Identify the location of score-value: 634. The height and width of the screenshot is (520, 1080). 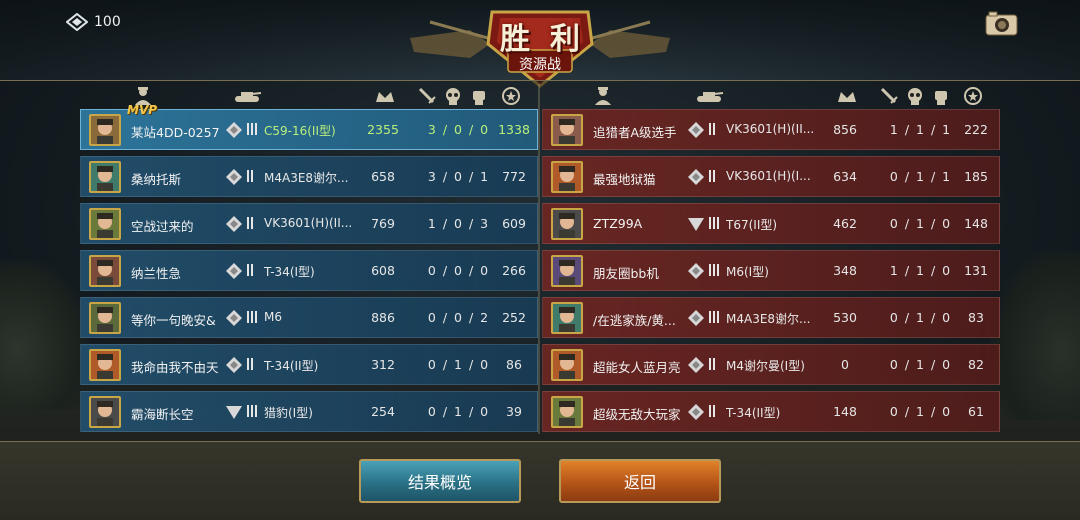
(845, 176).